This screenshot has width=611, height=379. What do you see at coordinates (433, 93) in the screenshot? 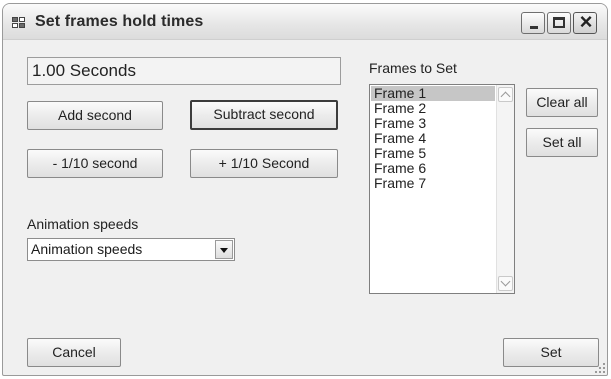
I see `frame-list-item: Frame 1` at bounding box center [433, 93].